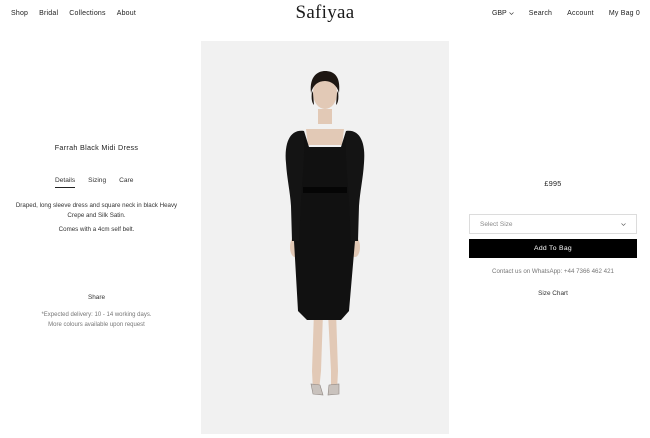  I want to click on account-link: Account, so click(580, 13).